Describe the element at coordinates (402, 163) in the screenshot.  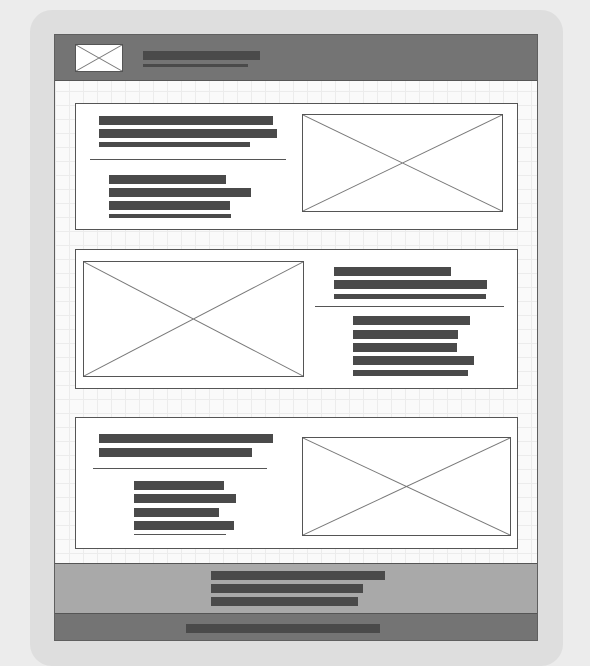
I see `card1-image-placeholder-icon` at that location.